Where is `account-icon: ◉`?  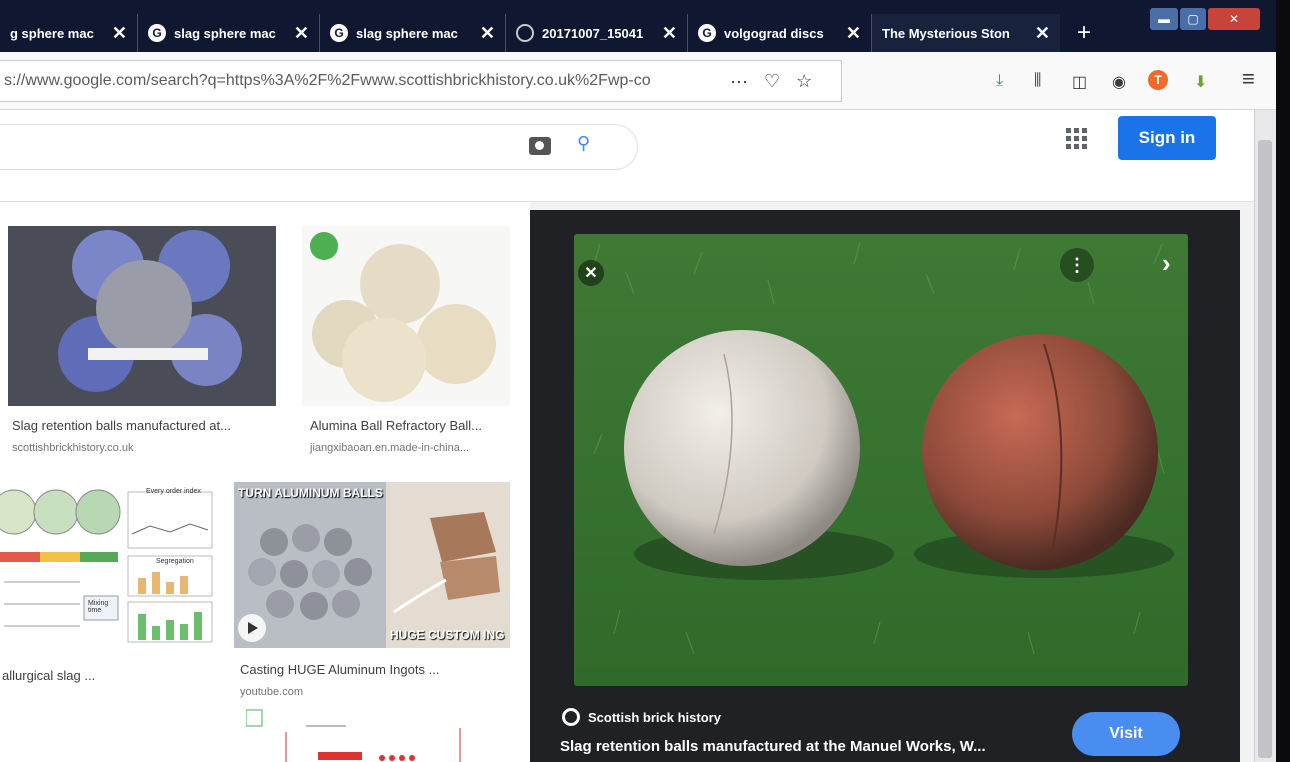
account-icon: ◉ is located at coordinates (1119, 82).